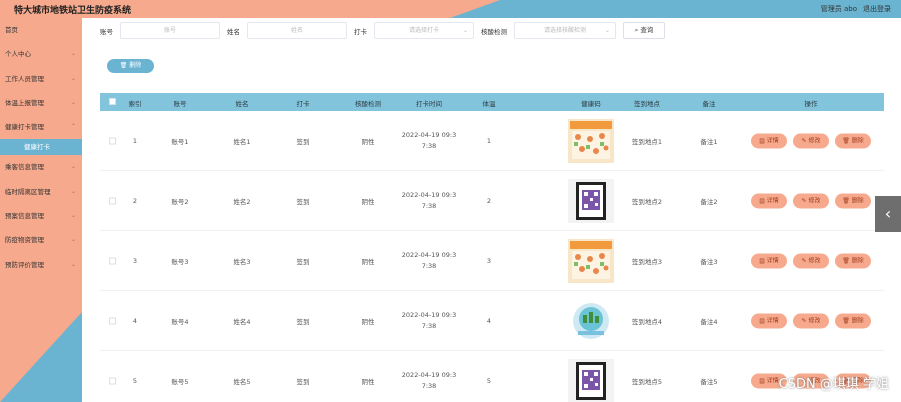 Image resolution: width=901 pixels, height=402 pixels. I want to click on document-icon: ▤, so click(763, 260).